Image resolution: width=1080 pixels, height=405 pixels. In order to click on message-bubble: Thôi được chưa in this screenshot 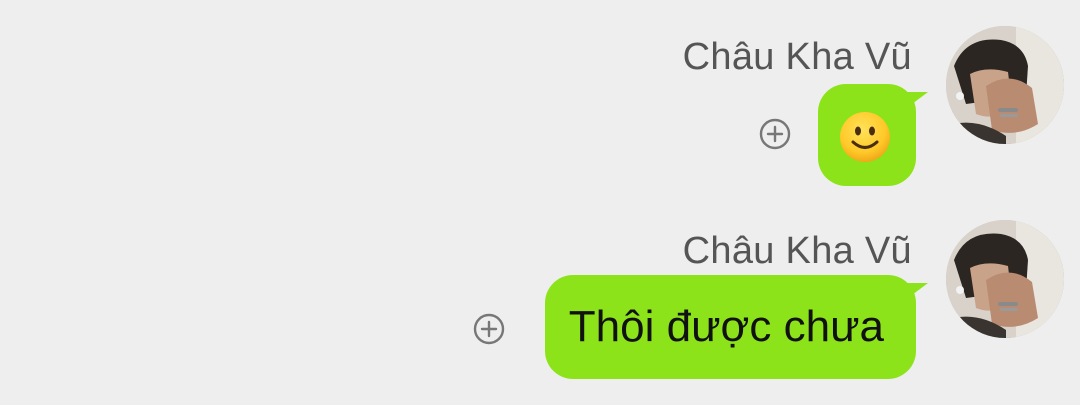, I will do `click(736, 327)`.